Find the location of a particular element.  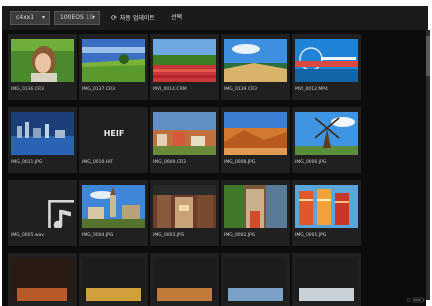

file-thumbnail-tile: IMG_0001.JPG is located at coordinates (326, 213).